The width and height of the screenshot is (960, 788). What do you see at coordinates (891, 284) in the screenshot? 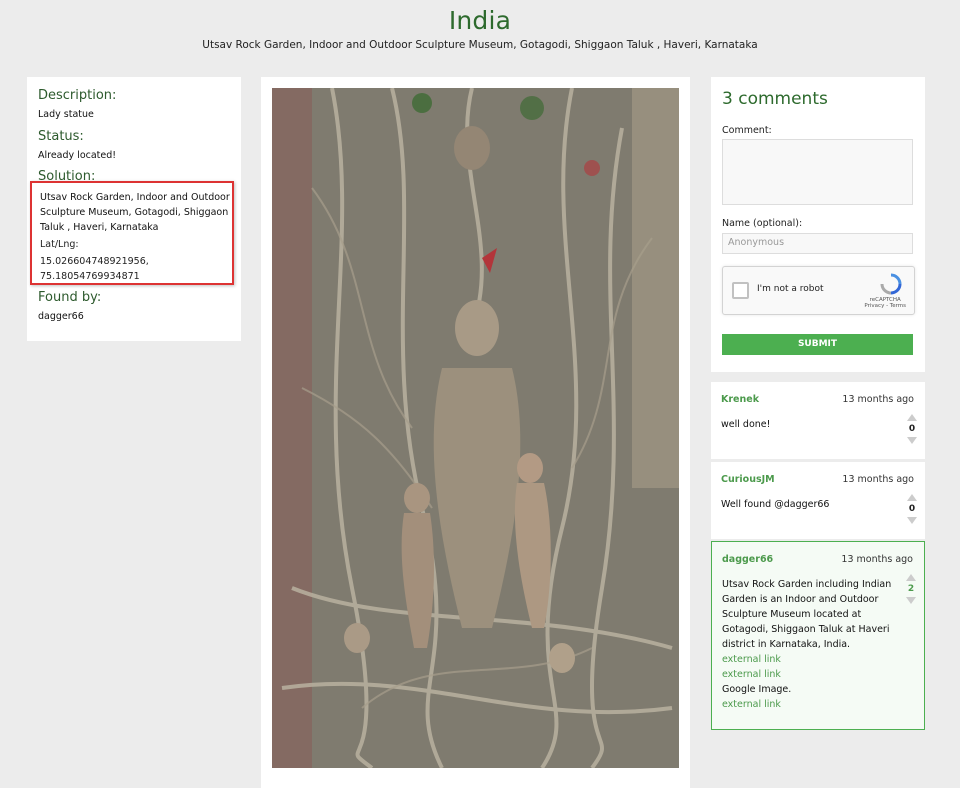
I see `recaptcha-logo-icon` at bounding box center [891, 284].